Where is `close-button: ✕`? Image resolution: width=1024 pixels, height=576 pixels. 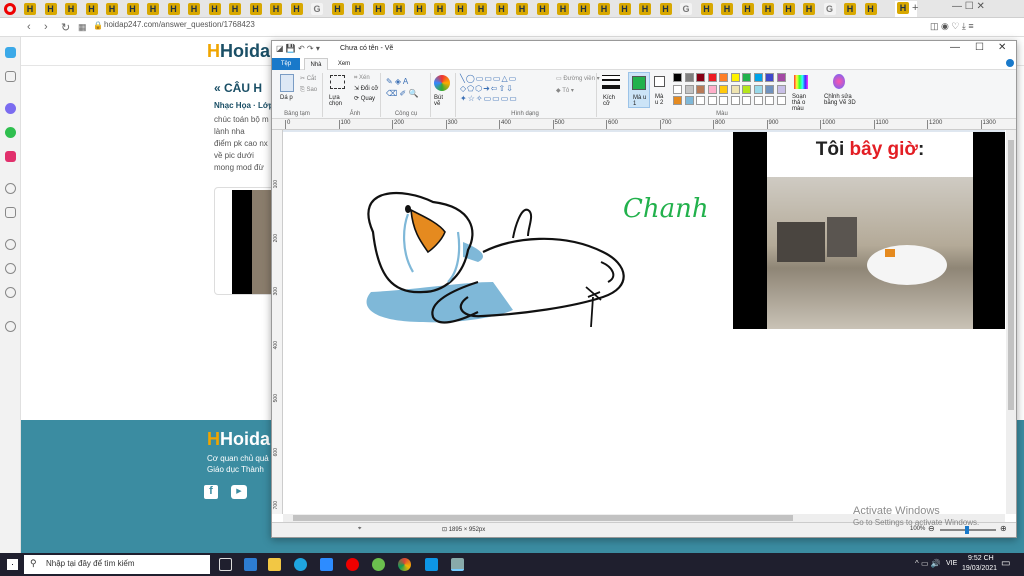 close-button: ✕ is located at coordinates (1002, 47).